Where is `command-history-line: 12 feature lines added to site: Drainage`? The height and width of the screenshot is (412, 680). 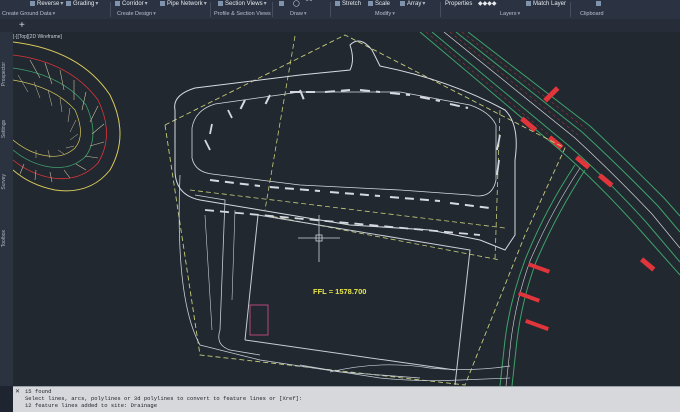
command-history-line: 12 feature lines added to site: Drainage is located at coordinates (91, 405).